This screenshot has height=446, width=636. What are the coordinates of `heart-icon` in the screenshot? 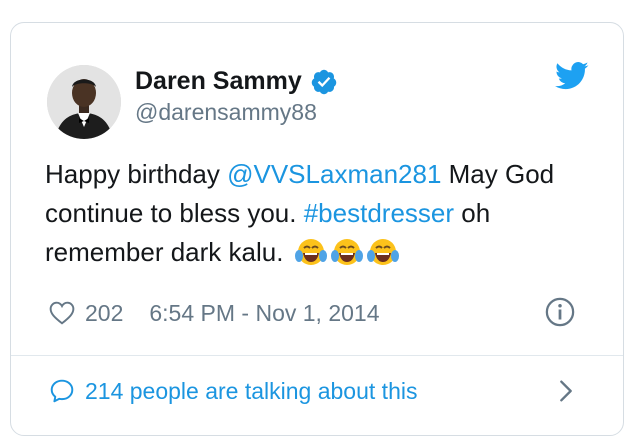 It's located at (62, 313).